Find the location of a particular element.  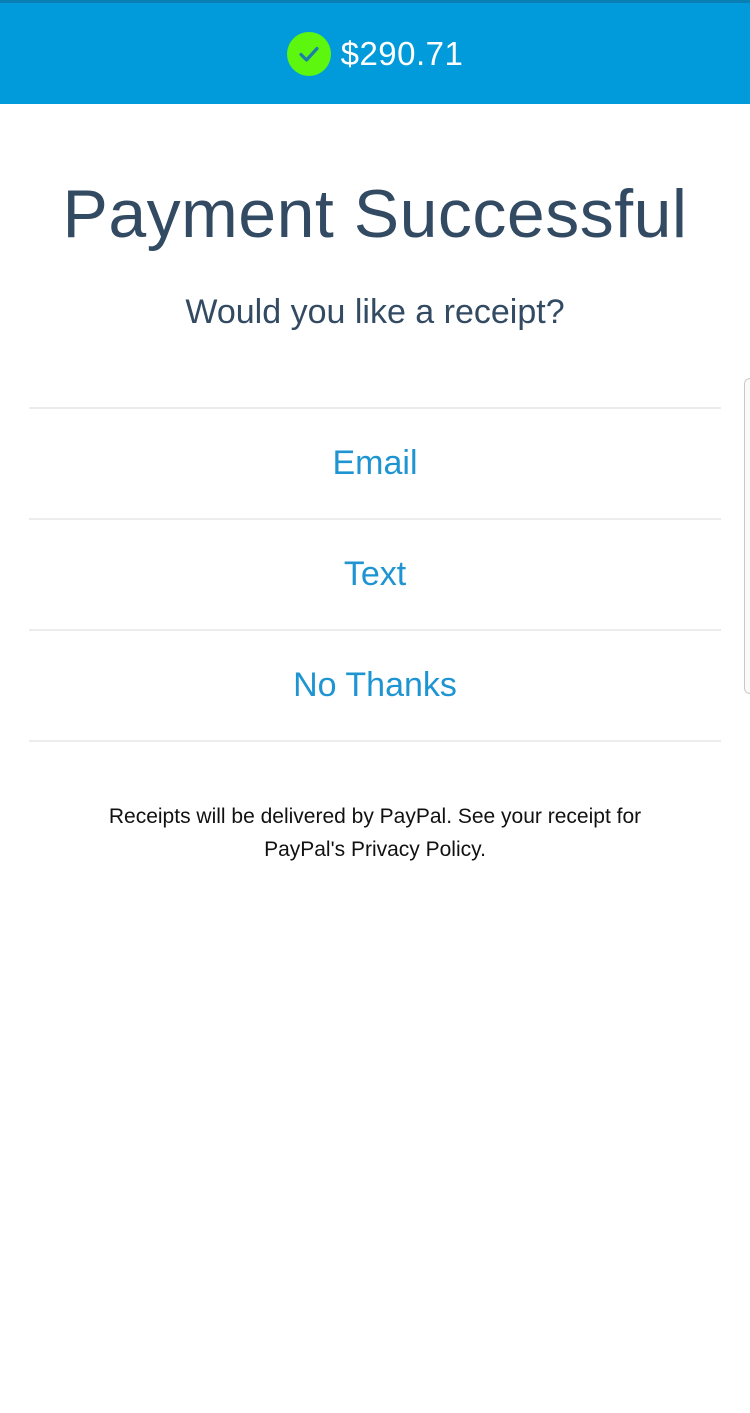

text-receipt-button: Text is located at coordinates (375, 575).